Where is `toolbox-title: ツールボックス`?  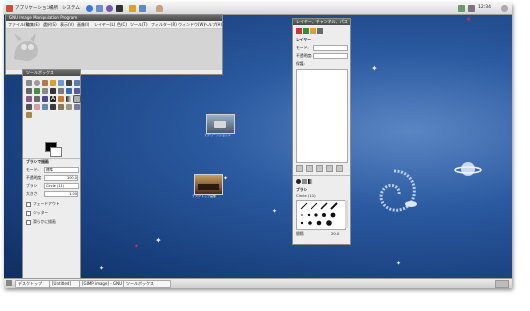 toolbox-title: ツールボックス is located at coordinates (51, 73).